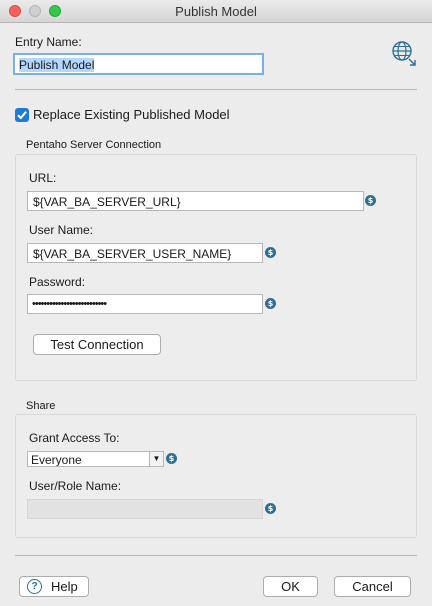 The width and height of the screenshot is (432, 606). I want to click on url-input: ${VAR_BA_SERVER_URL}, so click(195, 201).